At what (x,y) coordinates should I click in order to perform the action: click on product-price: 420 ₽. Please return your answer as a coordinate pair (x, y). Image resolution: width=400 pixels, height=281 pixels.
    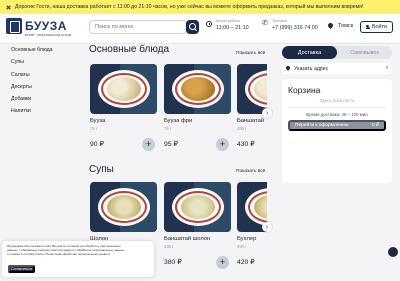
    Looking at the image, I should click on (246, 262).